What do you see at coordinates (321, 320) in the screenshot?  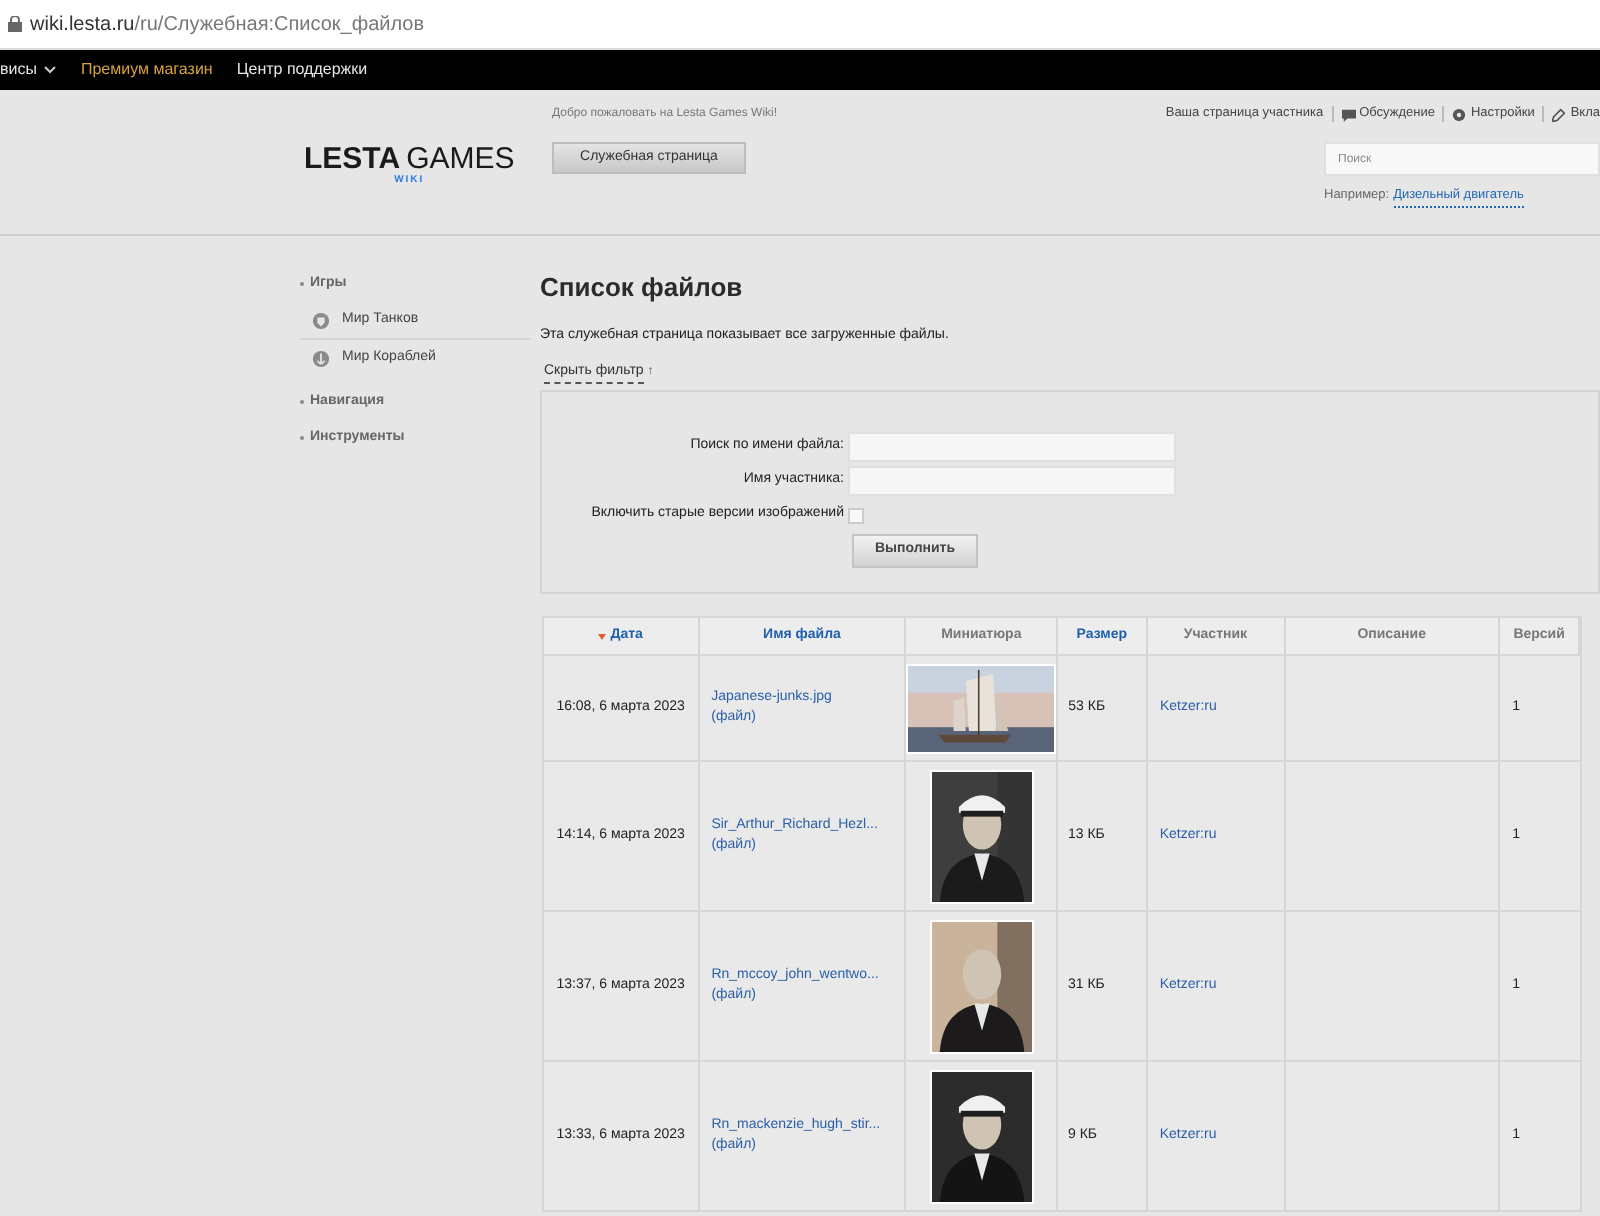 I see `shield-emblem-icon` at bounding box center [321, 320].